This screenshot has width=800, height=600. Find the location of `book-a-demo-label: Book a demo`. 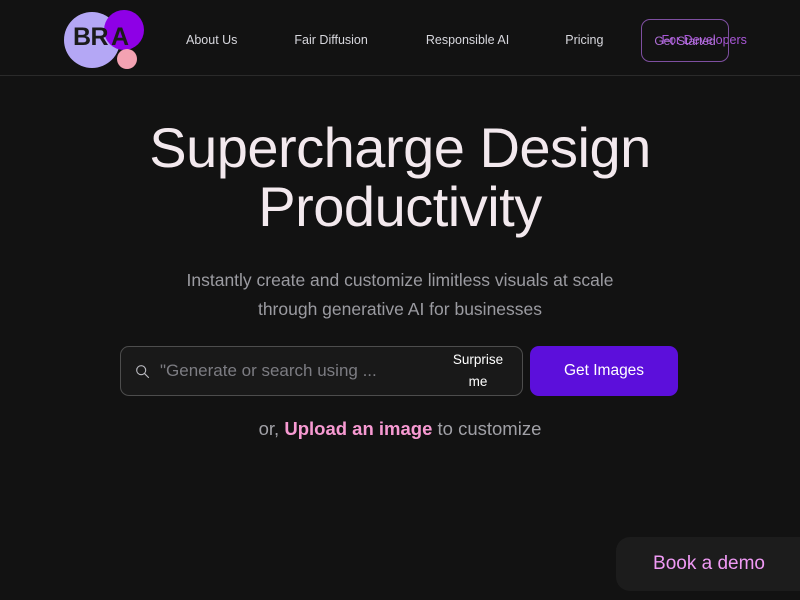

book-a-demo-label: Book a demo is located at coordinates (709, 563).